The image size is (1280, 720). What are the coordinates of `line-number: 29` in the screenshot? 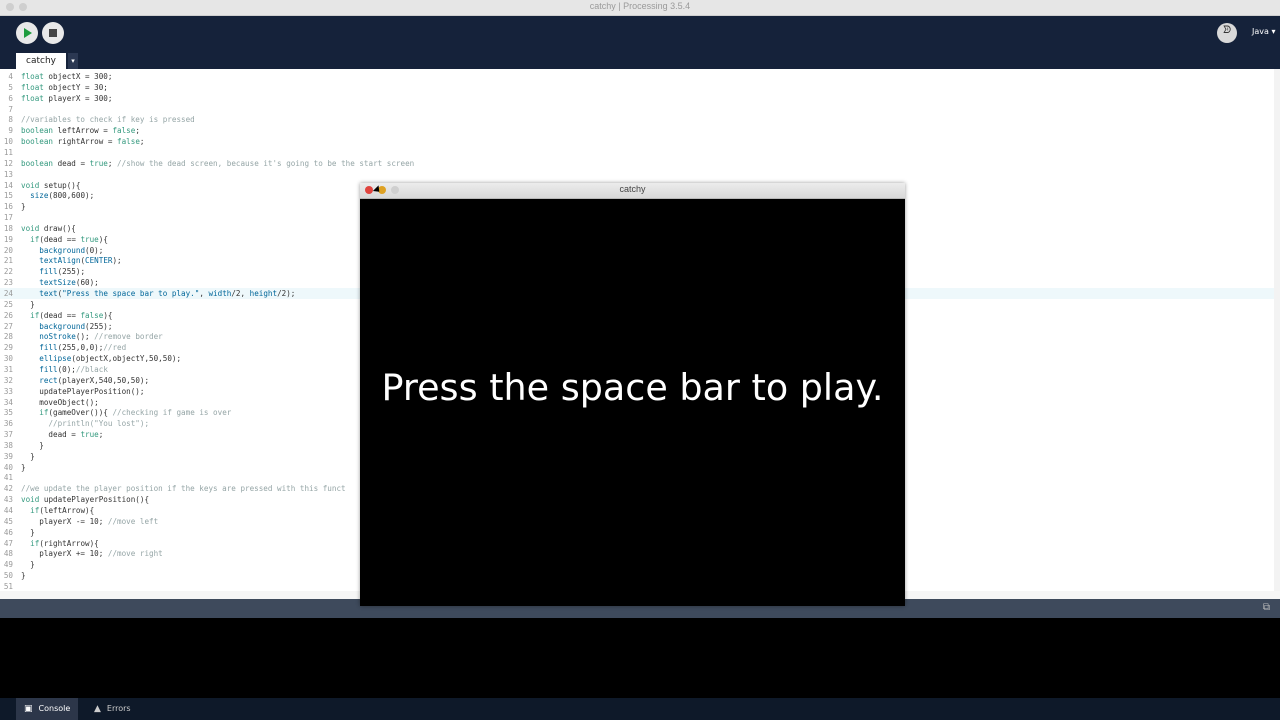 It's located at (8, 348).